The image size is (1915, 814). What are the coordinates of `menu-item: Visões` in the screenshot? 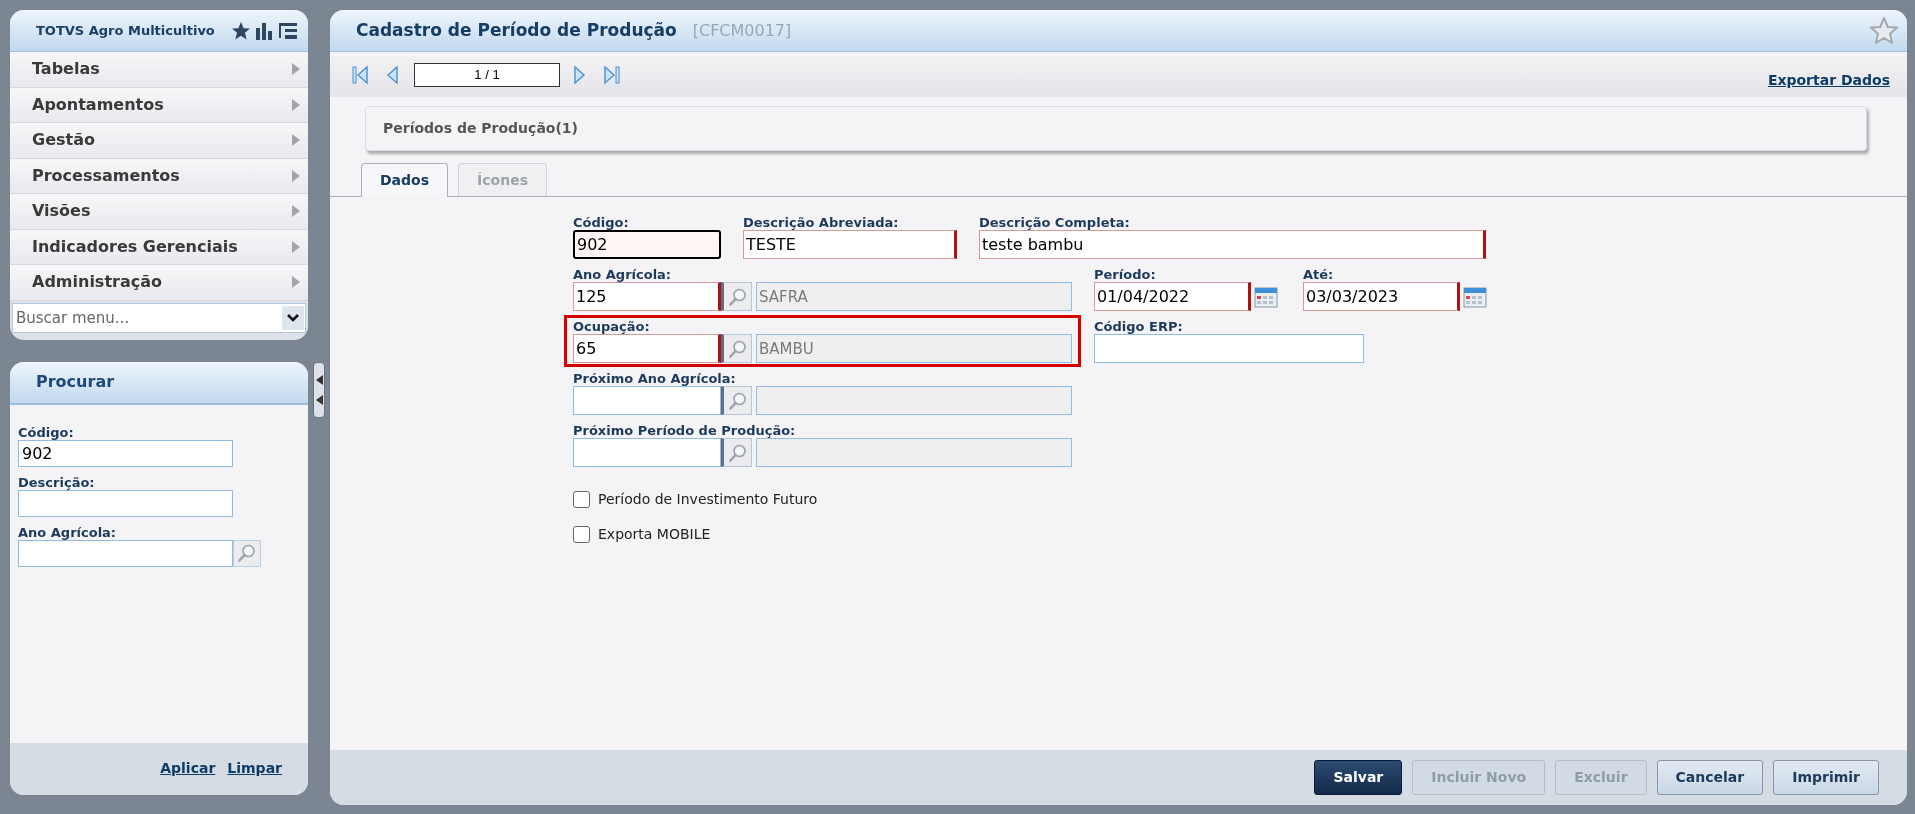 It's located at (159, 212).